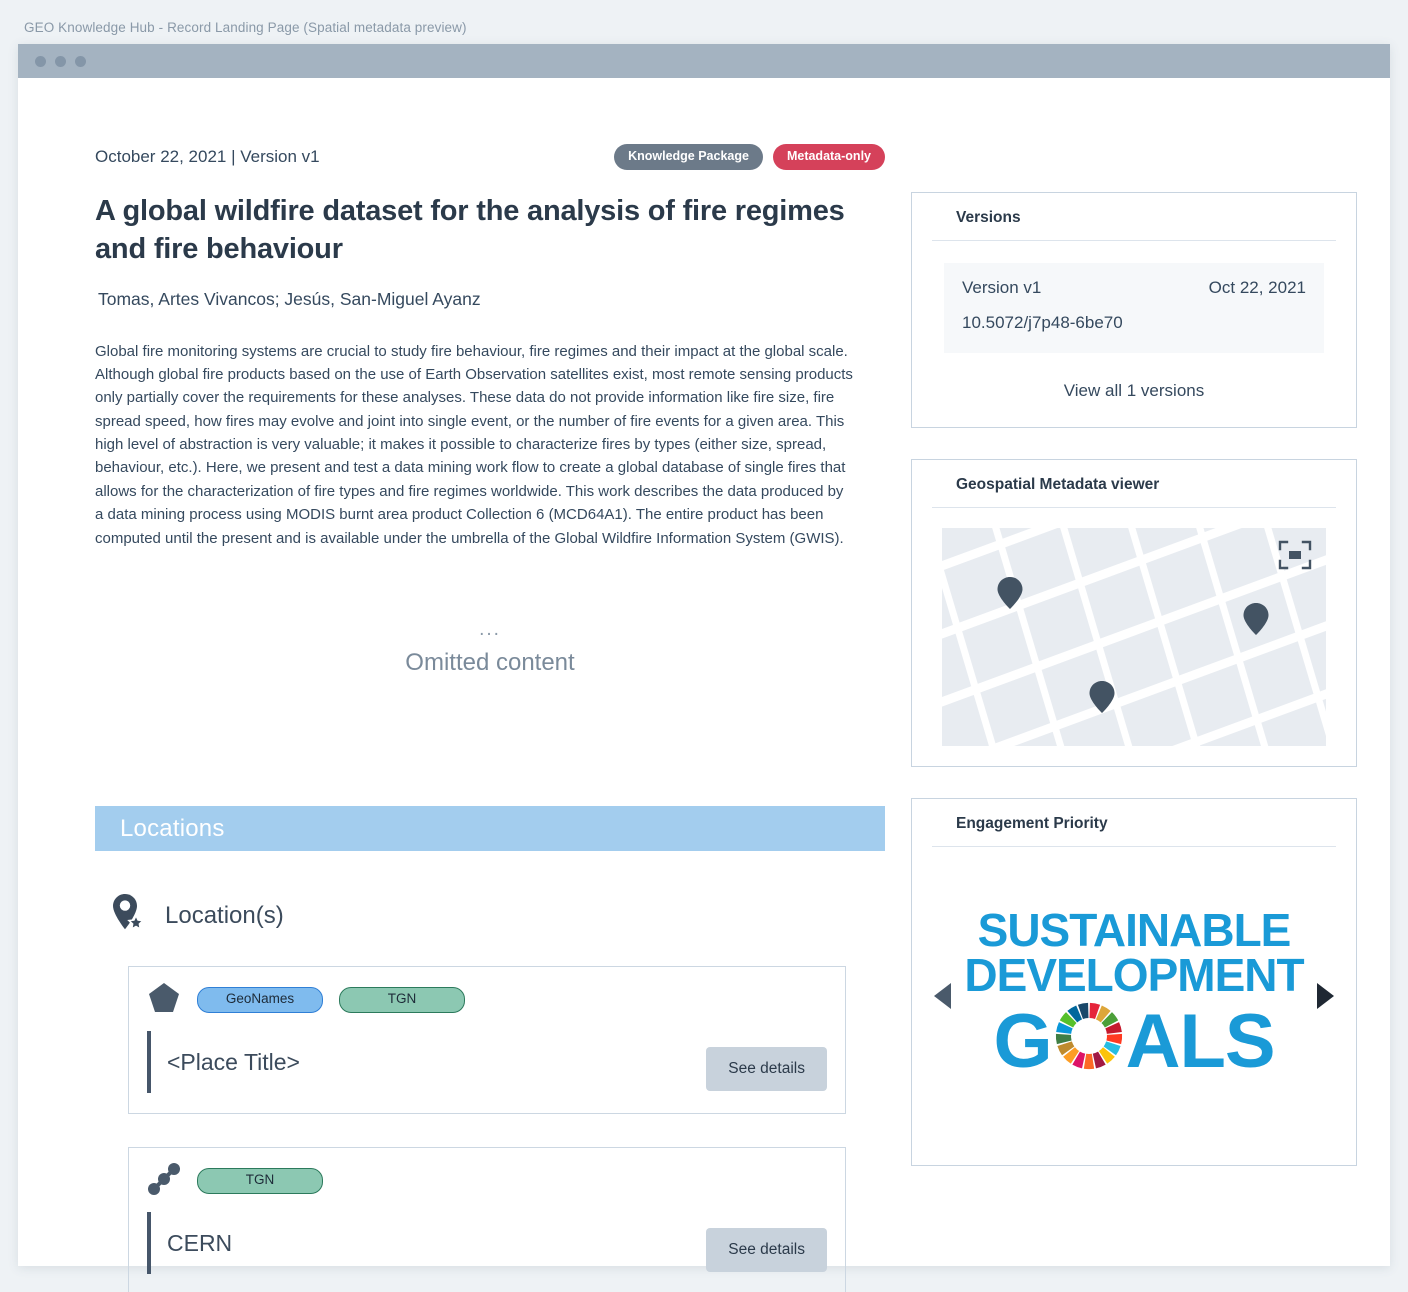 This screenshot has height=1292, width=1408. What do you see at coordinates (490, 648) in the screenshot?
I see `omitted-content-block: ... Omitted content` at bounding box center [490, 648].